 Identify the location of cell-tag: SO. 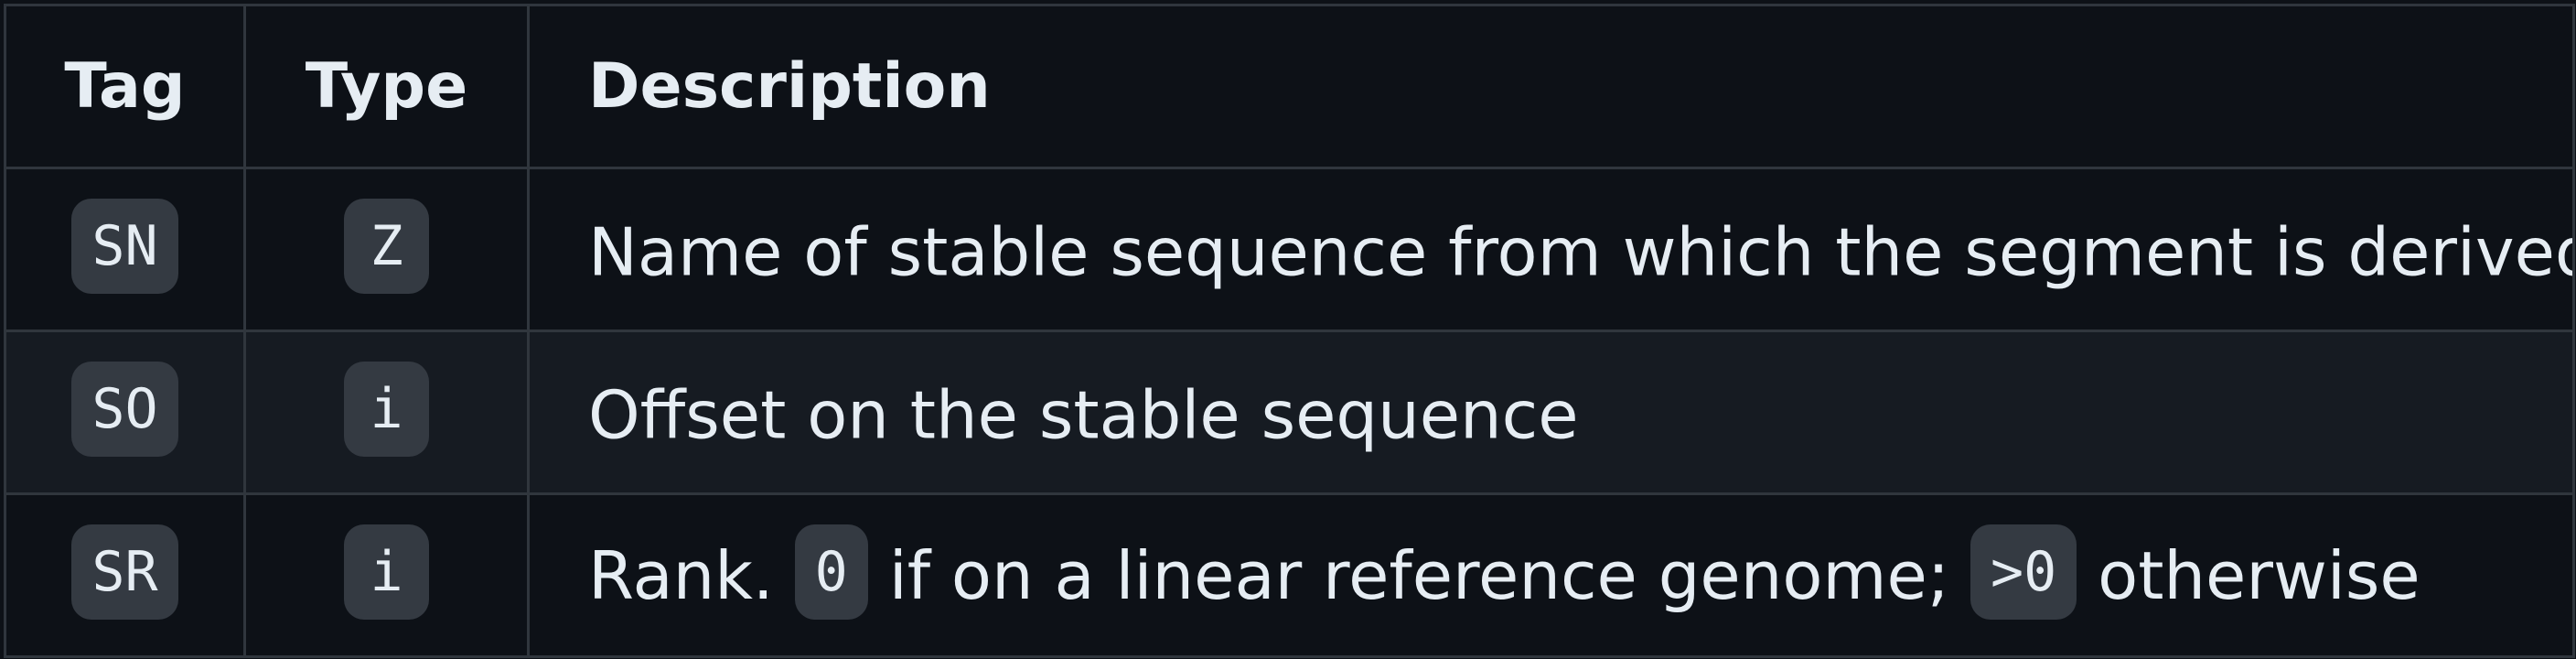
(125, 412).